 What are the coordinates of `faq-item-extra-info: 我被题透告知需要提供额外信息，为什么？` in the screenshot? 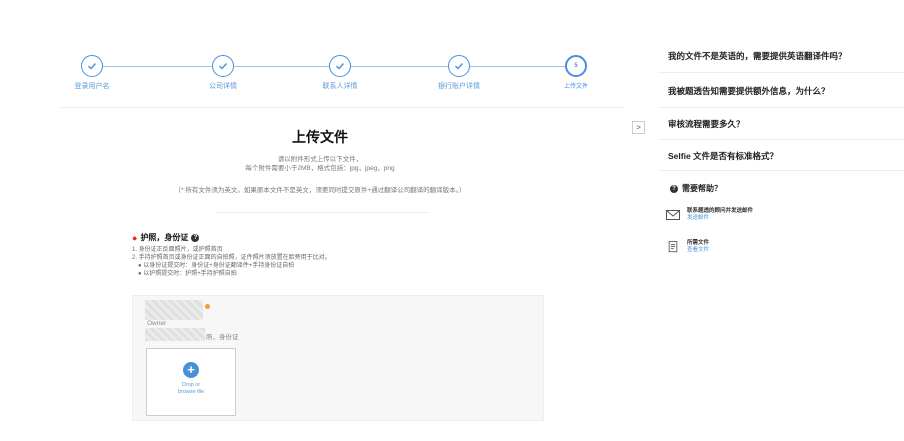 It's located at (783, 91).